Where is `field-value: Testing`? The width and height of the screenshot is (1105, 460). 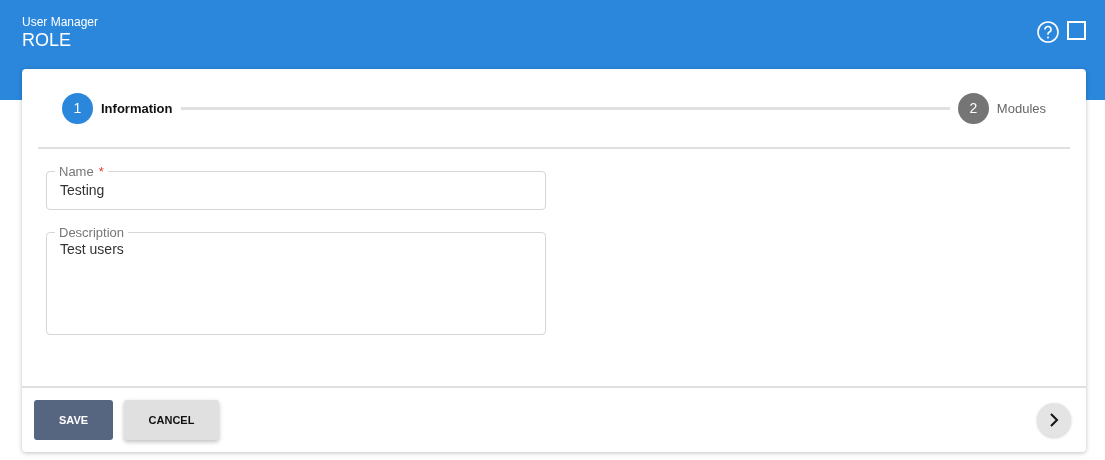 field-value: Testing is located at coordinates (82, 190).